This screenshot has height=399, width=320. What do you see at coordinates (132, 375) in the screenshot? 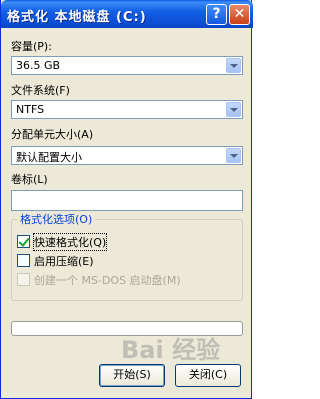
I see `start-button: 开始(S)` at bounding box center [132, 375].